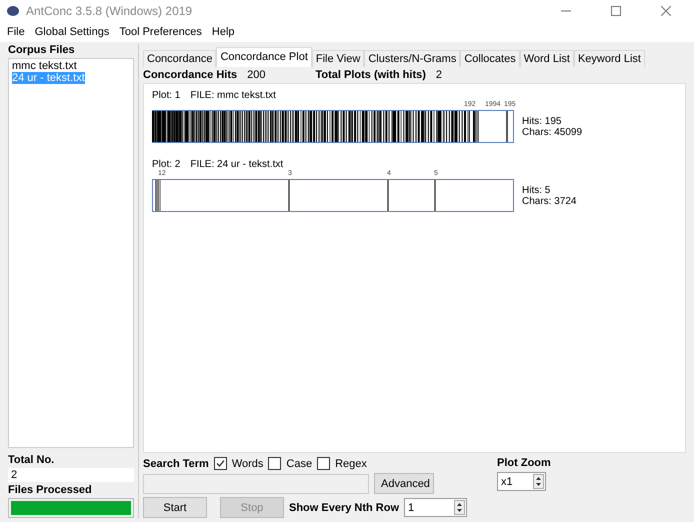 The height and width of the screenshot is (522, 694). Describe the element at coordinates (256, 484) in the screenshot. I see `search-field` at that location.